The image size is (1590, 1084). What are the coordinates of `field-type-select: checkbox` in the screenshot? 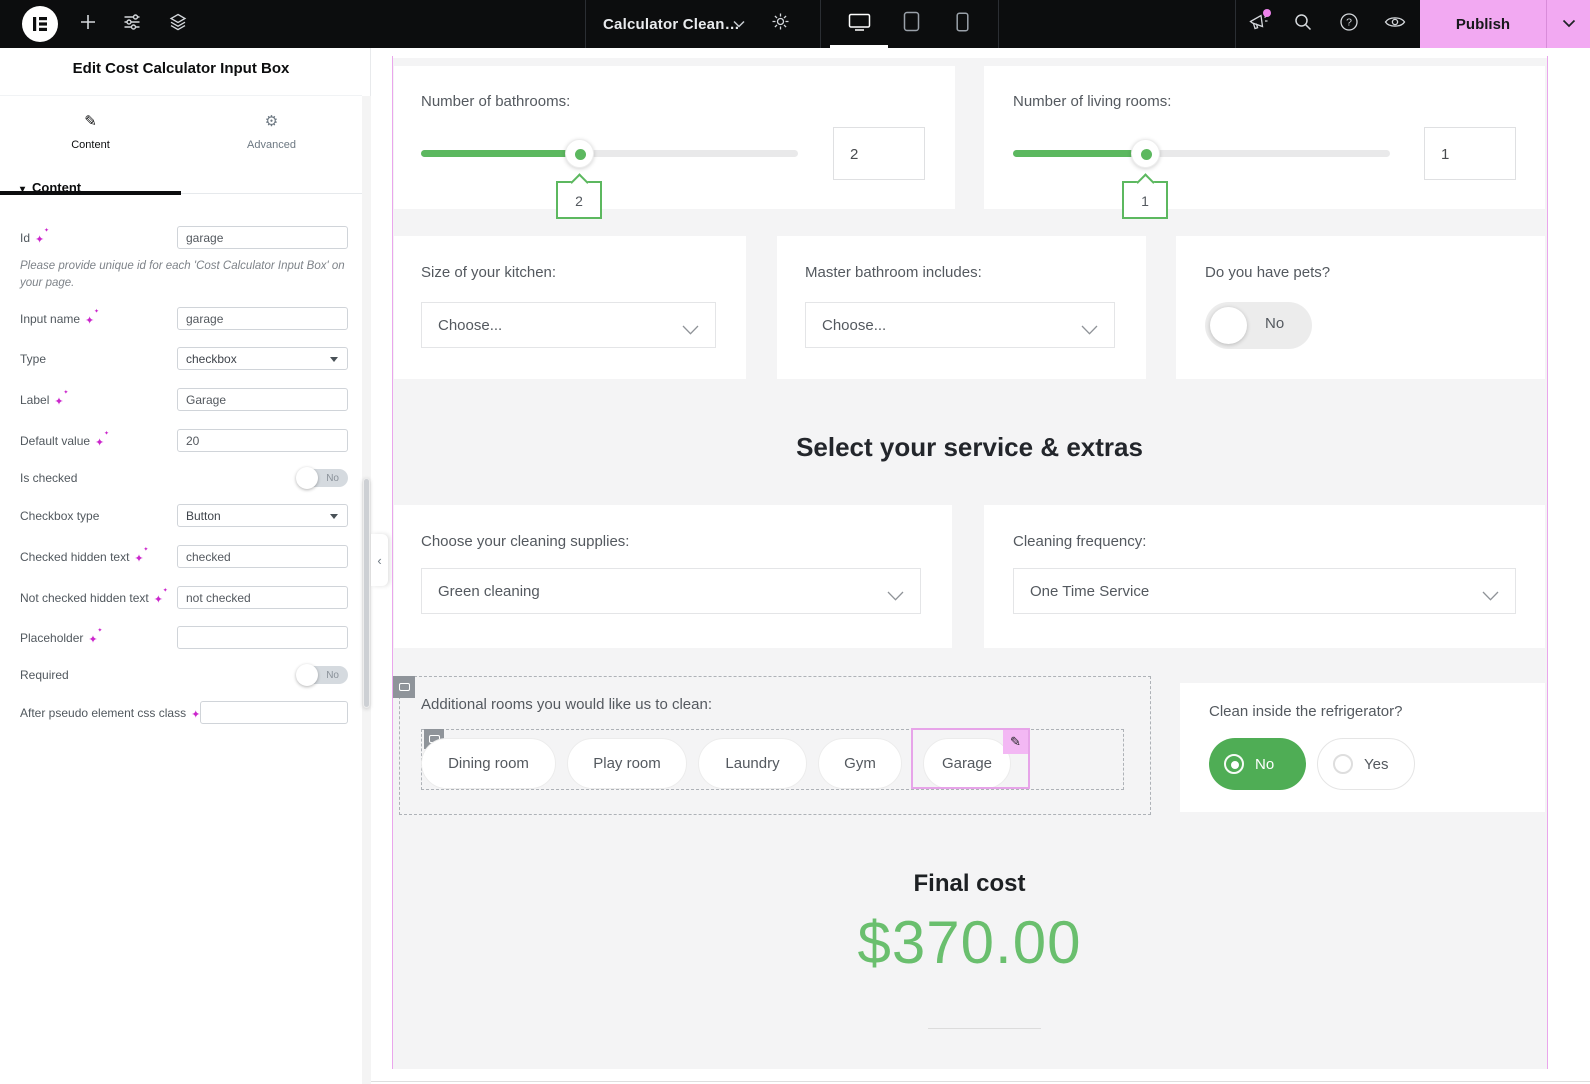 It's located at (262, 358).